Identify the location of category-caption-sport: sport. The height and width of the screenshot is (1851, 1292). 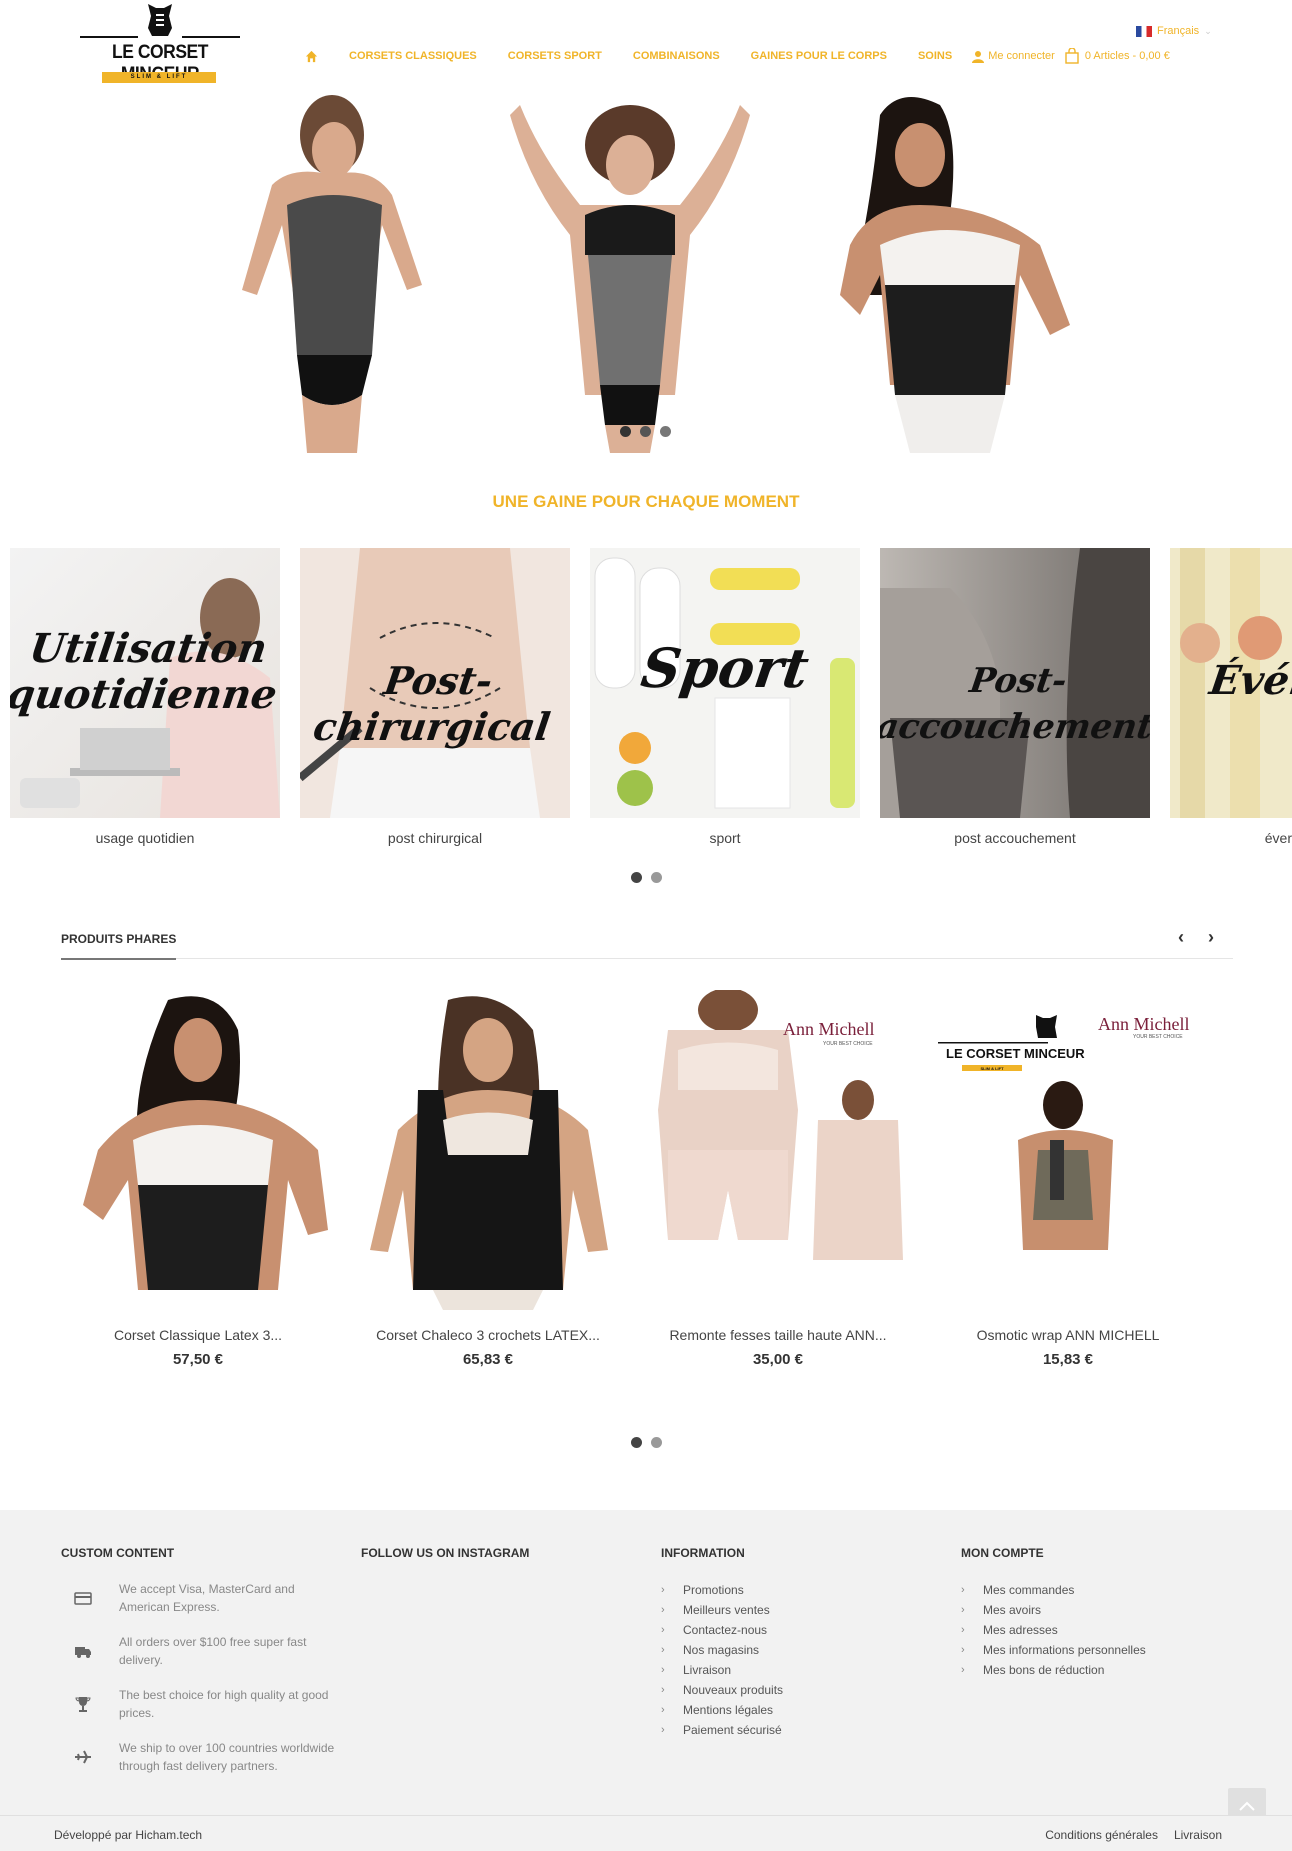
(725, 838).